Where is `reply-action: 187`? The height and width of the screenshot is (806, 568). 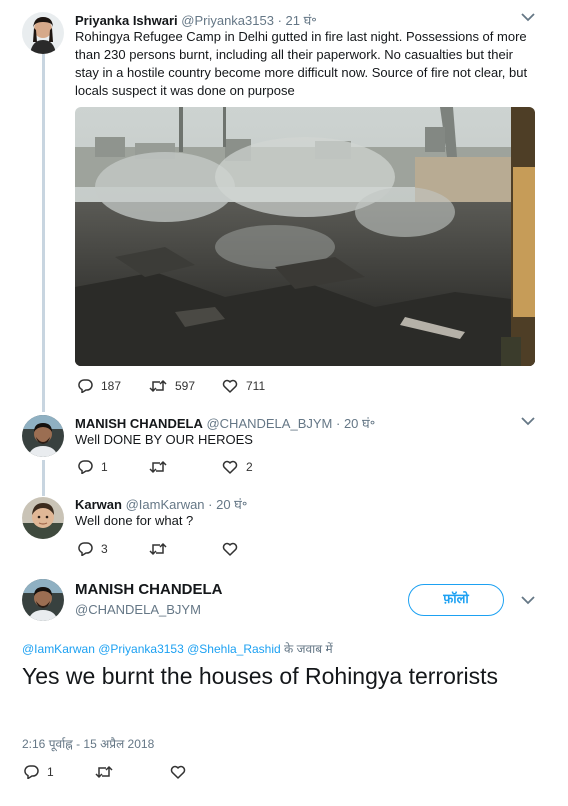 reply-action: 187 is located at coordinates (99, 386).